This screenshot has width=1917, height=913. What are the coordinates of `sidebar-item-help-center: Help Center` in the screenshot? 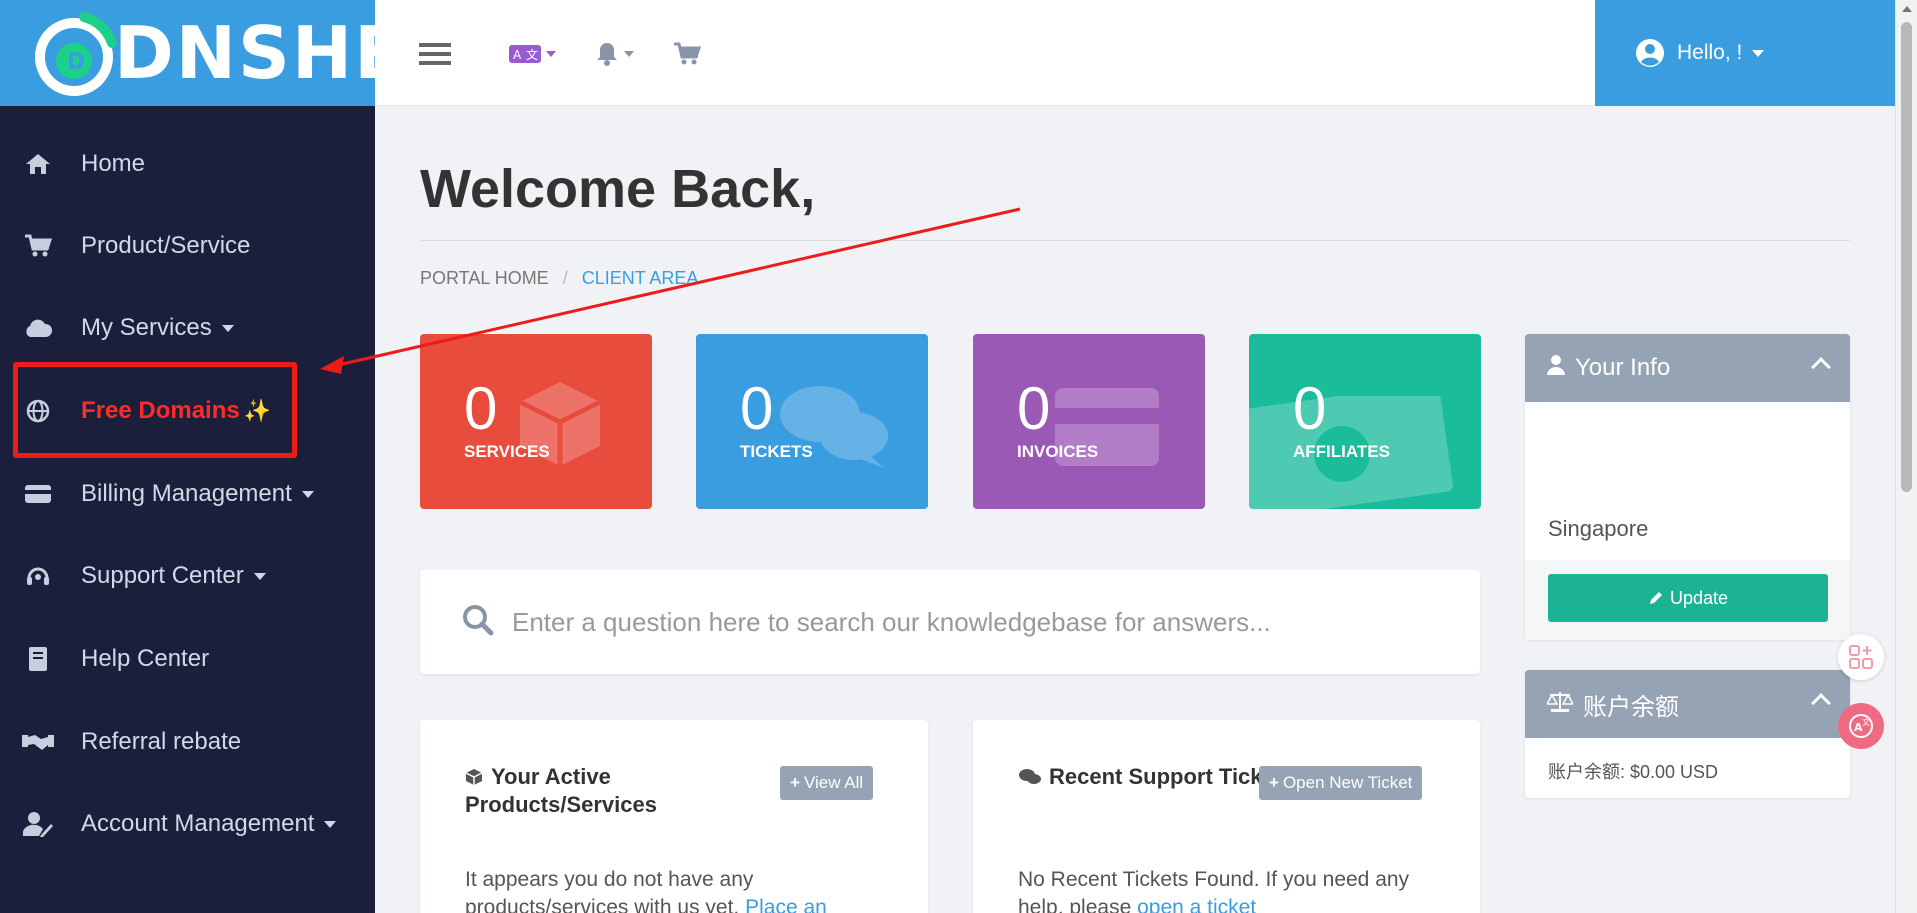 It's located at (187, 659).